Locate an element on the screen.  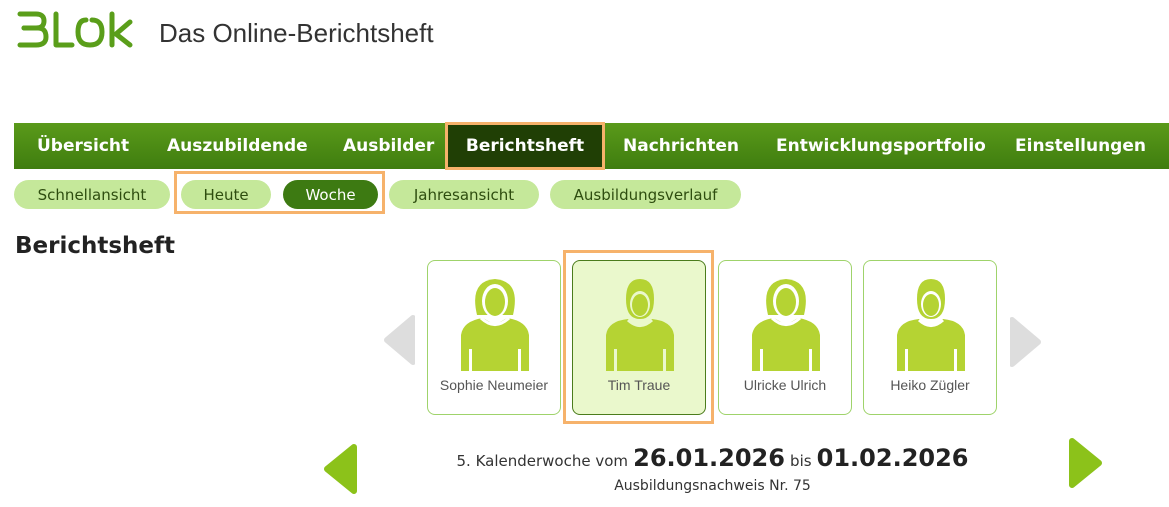
subnav-jahresansicht: Jahresansicht is located at coordinates (464, 194).